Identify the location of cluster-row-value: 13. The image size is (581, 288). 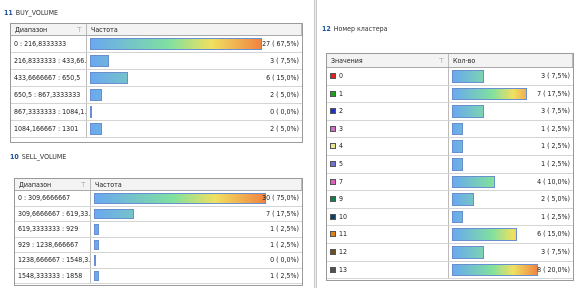
(388, 270).